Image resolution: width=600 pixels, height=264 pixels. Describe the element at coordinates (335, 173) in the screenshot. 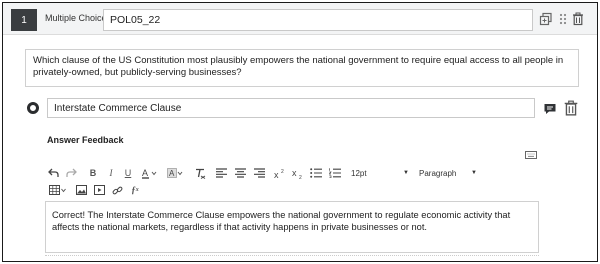

I see `numbered-list-icon` at that location.